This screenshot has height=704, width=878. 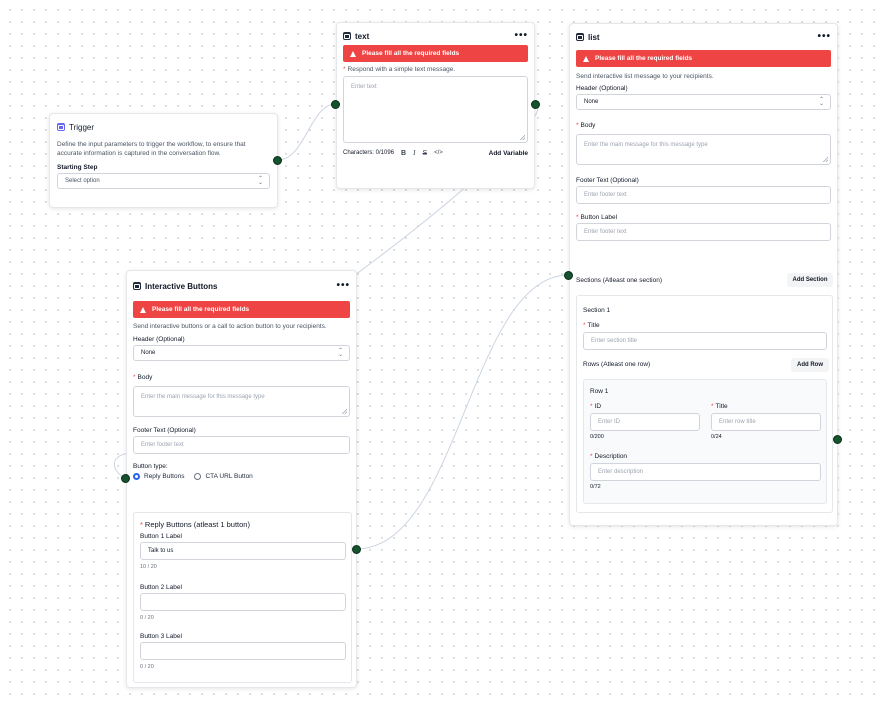 What do you see at coordinates (591, 325) in the screenshot?
I see `section-title-label: * Title` at bounding box center [591, 325].